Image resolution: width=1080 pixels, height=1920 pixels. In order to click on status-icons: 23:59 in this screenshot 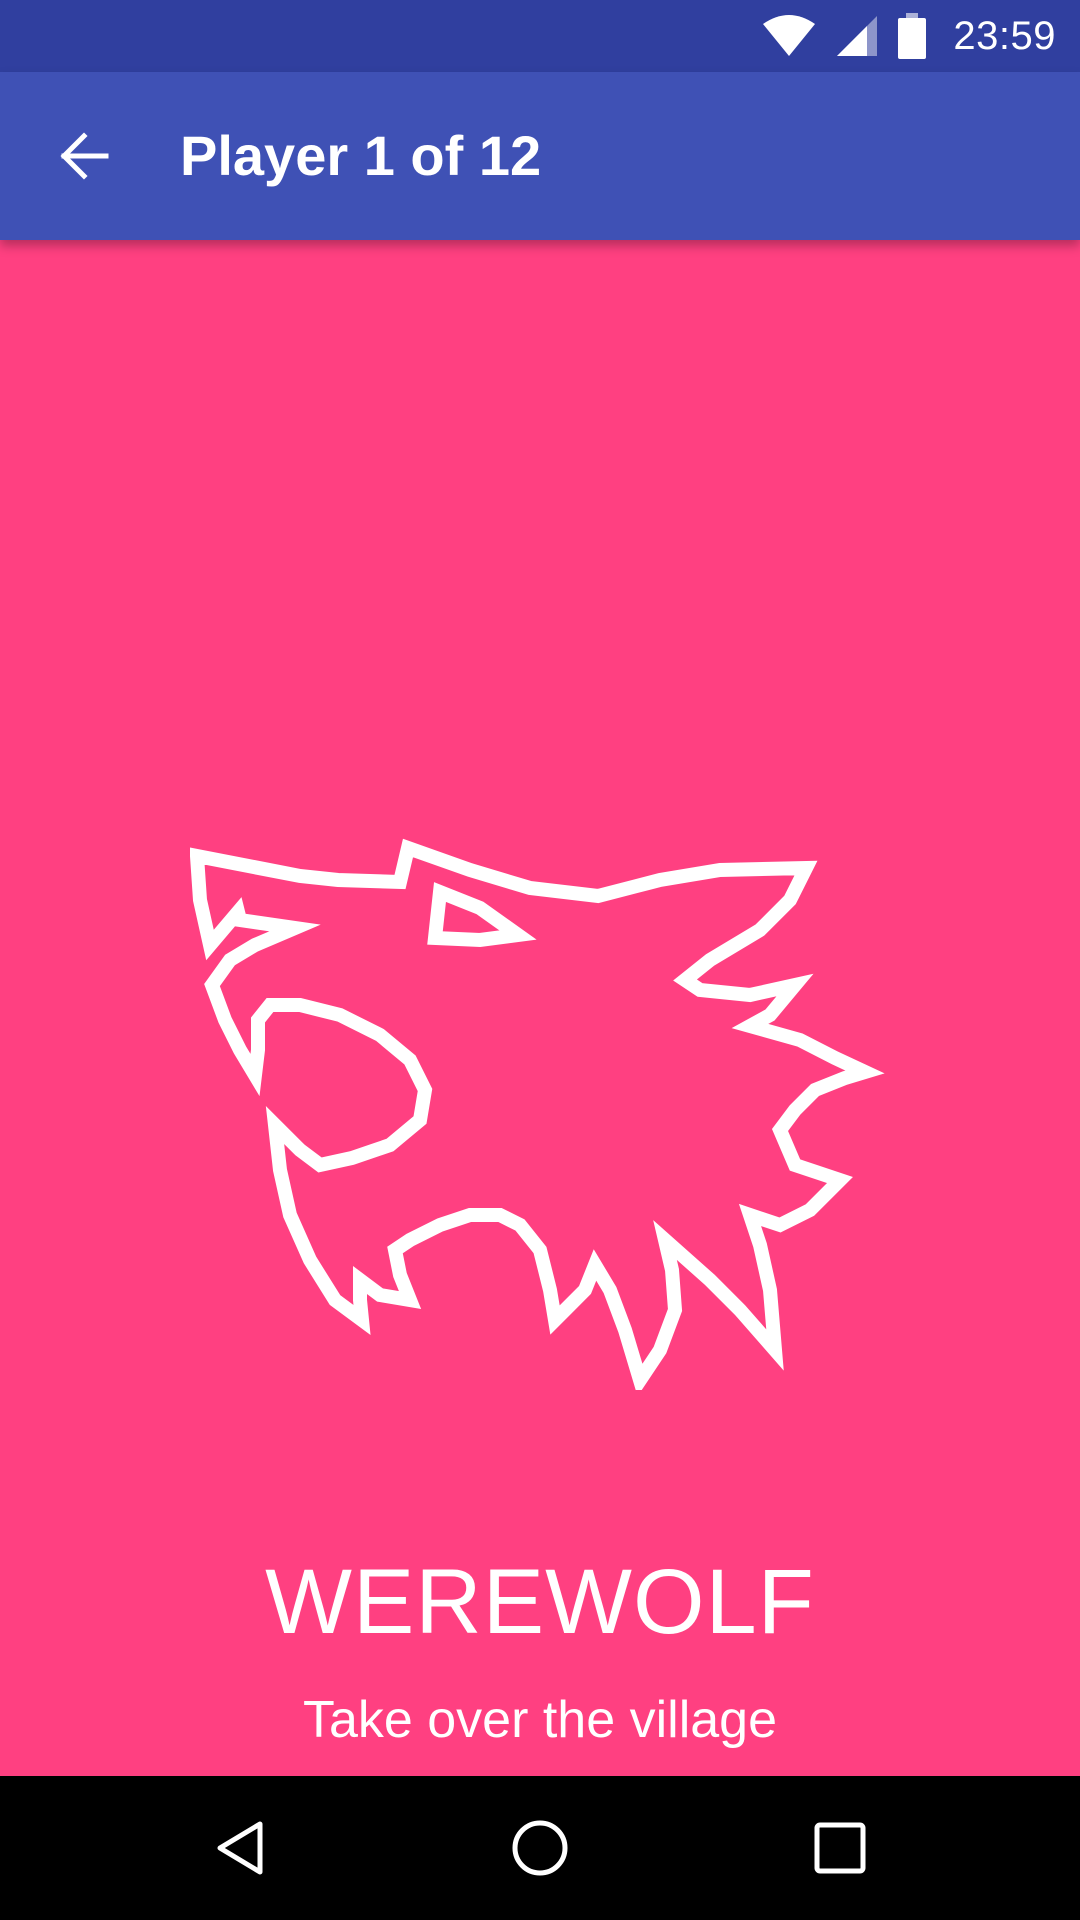, I will do `click(908, 36)`.